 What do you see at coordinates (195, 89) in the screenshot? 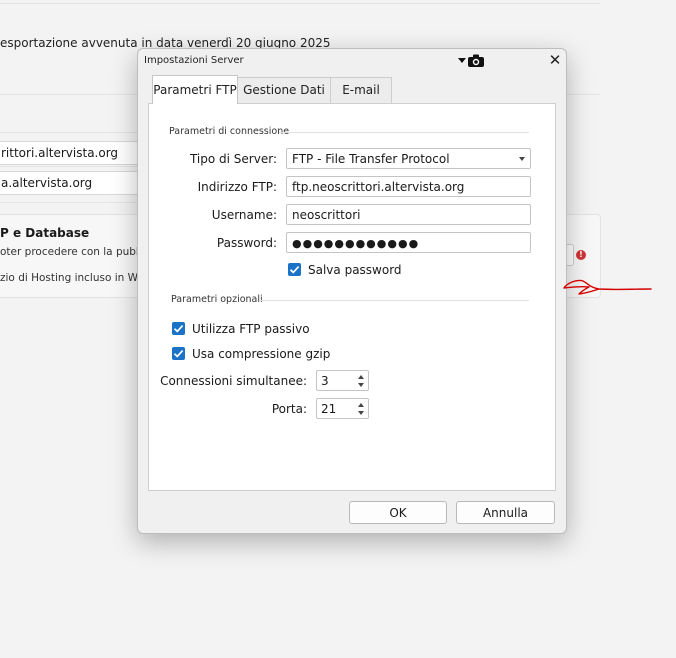
I see `tab-parametri-ftp: Parametri FTP` at bounding box center [195, 89].